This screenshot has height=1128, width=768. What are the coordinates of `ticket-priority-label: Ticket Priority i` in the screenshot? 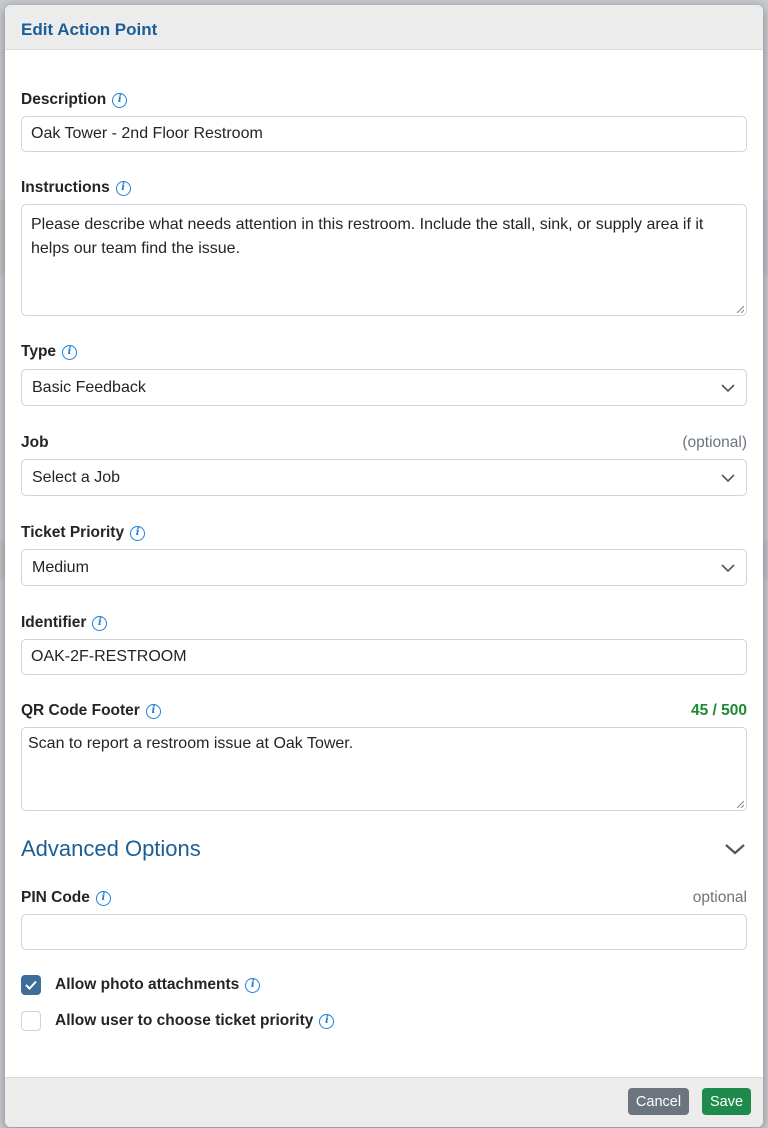 It's located at (83, 533).